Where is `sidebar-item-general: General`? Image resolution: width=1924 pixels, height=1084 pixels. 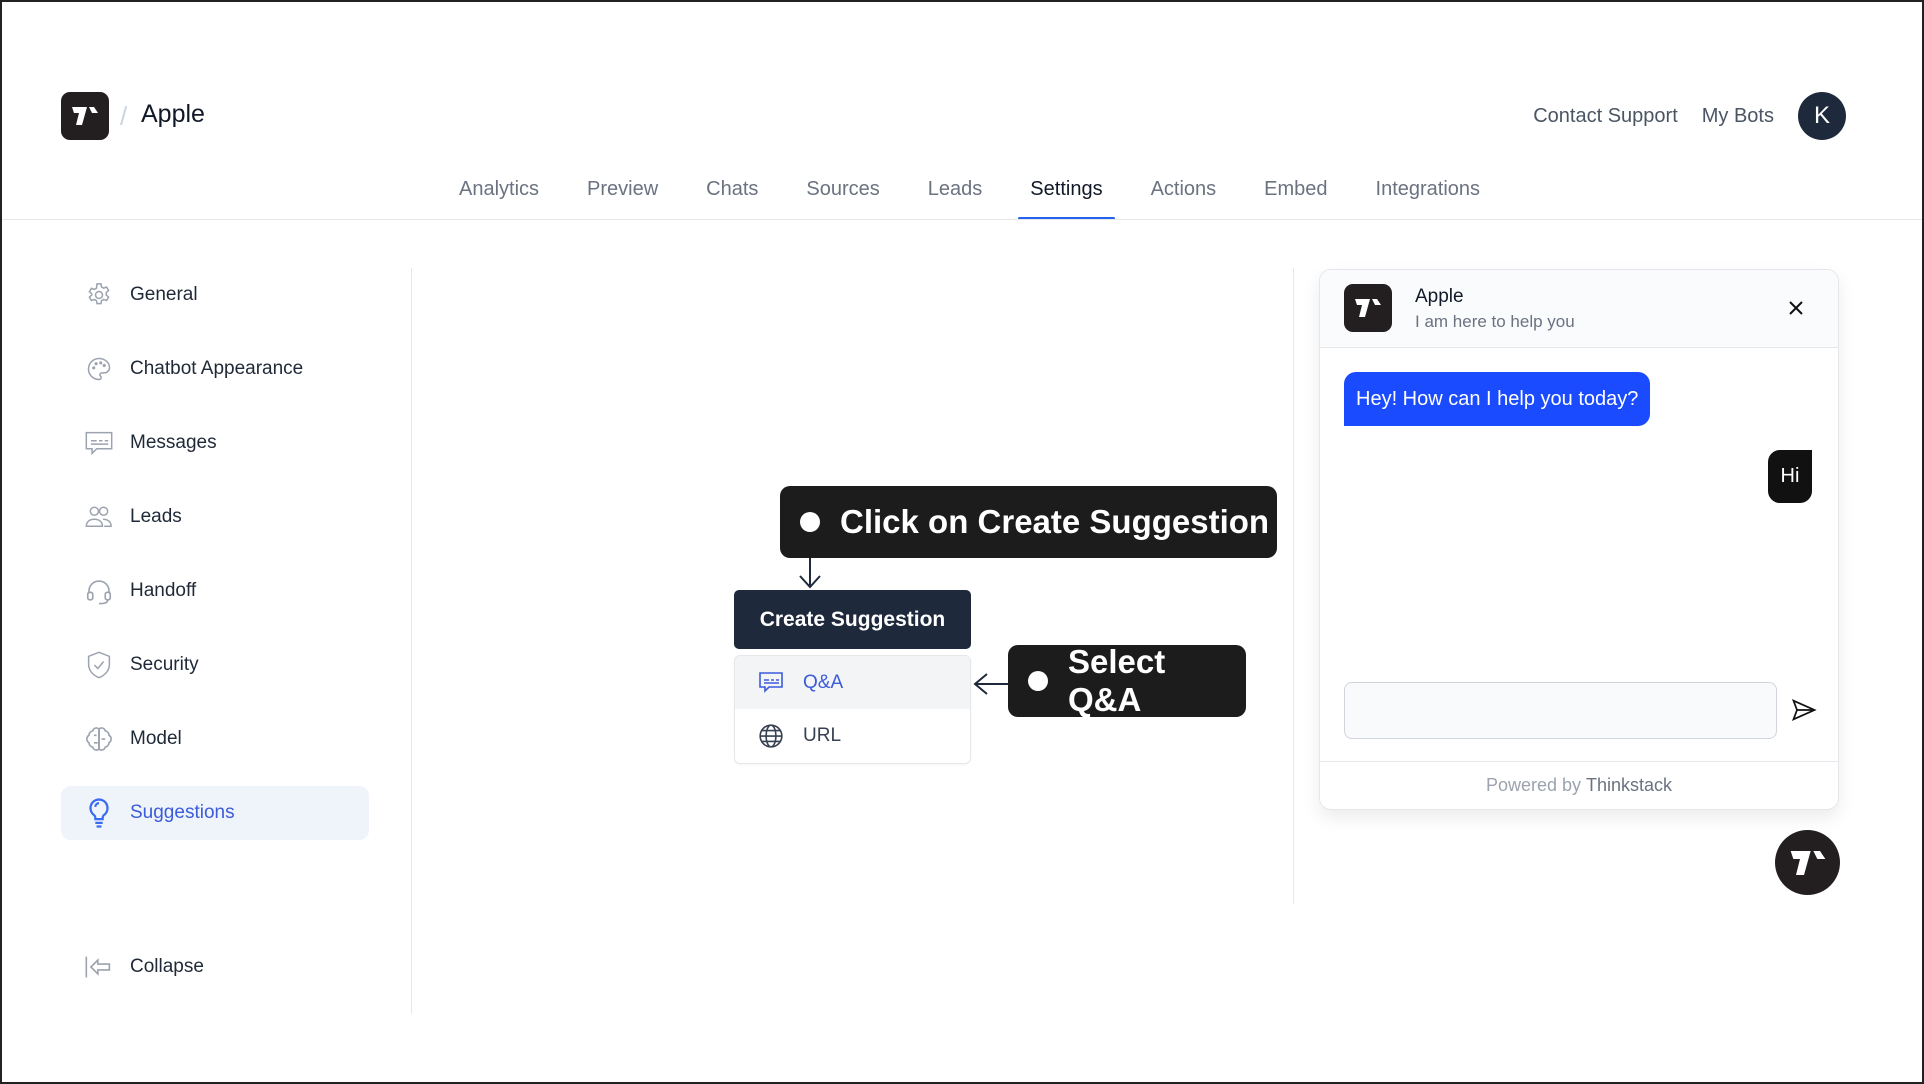
sidebar-item-general: General is located at coordinates (215, 295).